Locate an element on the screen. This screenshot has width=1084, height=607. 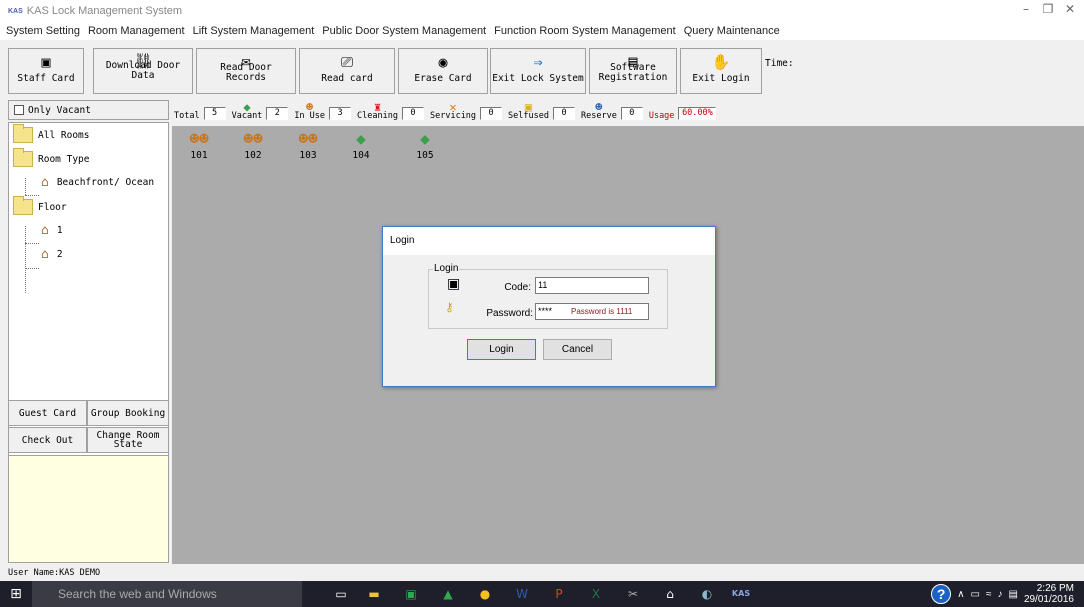
read-card-icon: ⎚ is located at coordinates (346, 62).